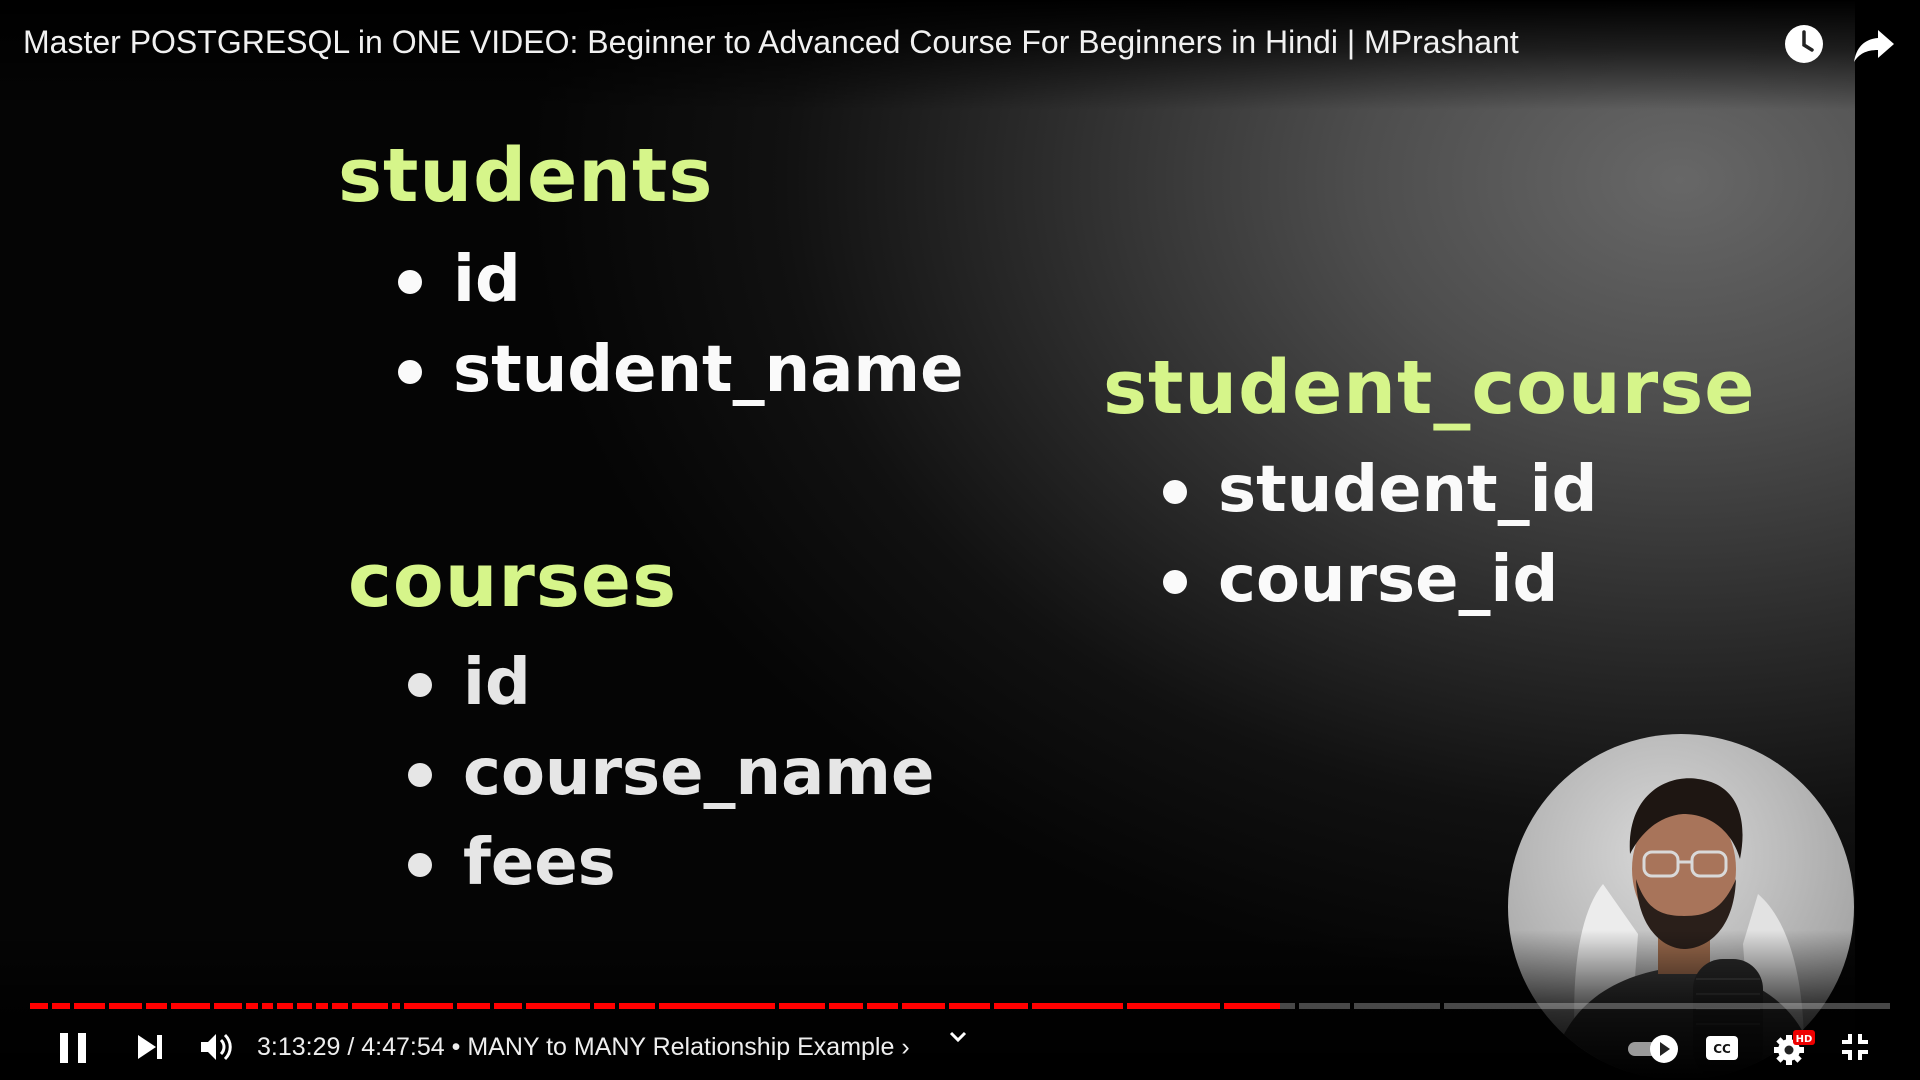 The image size is (1920, 1080). Describe the element at coordinates (539, 863) in the screenshot. I see `field-name: fees` at that location.